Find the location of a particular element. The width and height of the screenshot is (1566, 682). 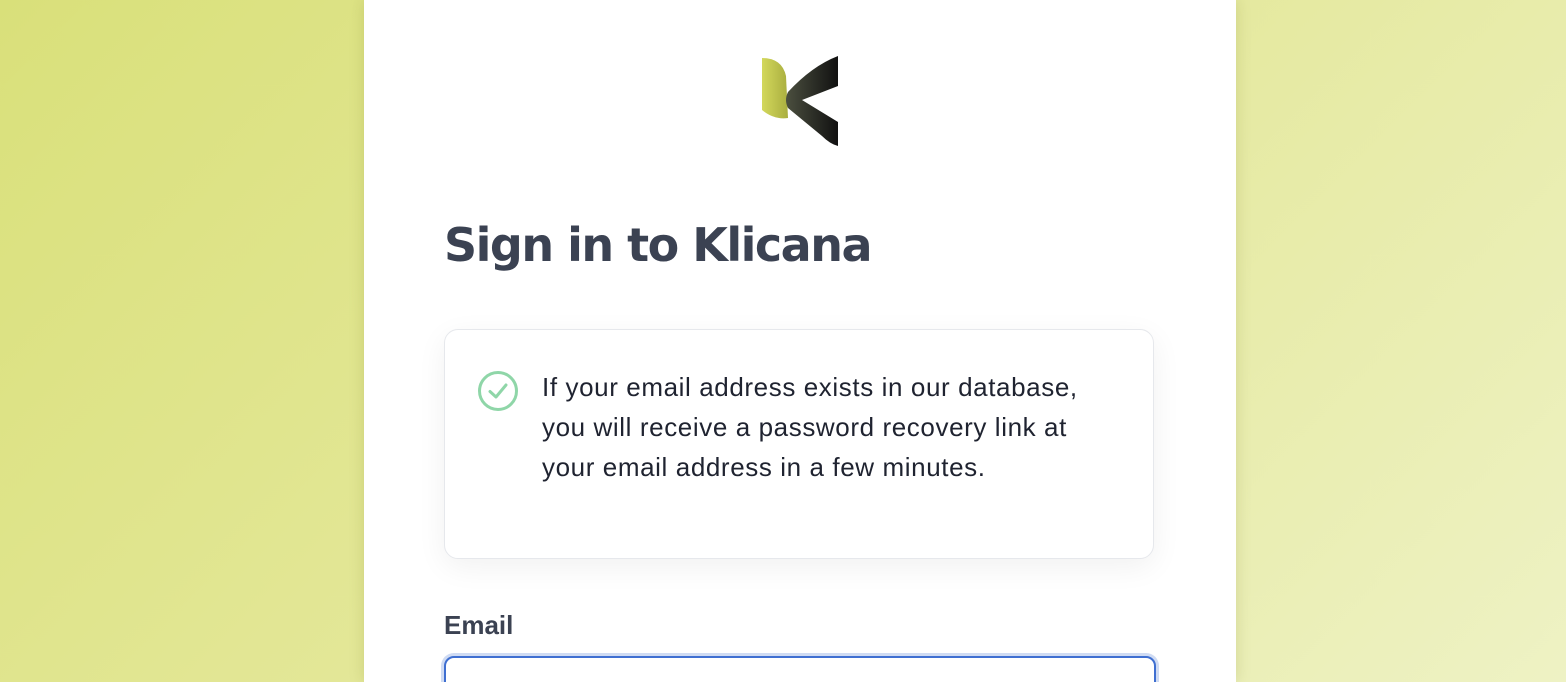

check-circle-icon is located at coordinates (498, 391).